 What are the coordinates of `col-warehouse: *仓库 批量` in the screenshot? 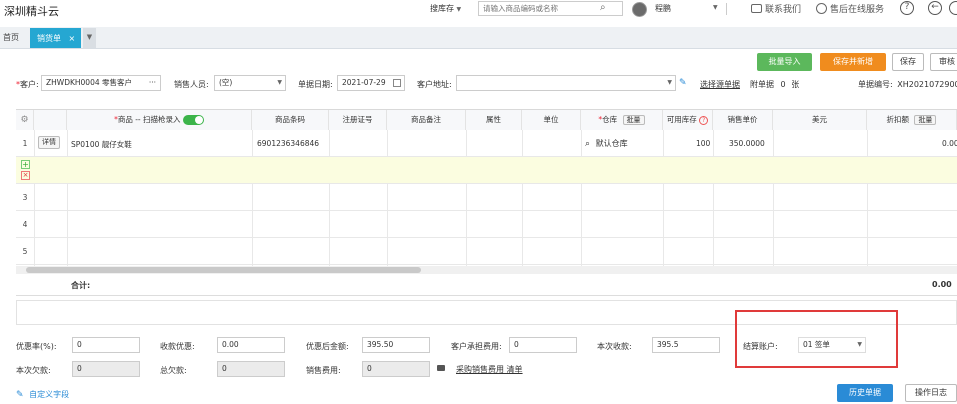 It's located at (622, 120).